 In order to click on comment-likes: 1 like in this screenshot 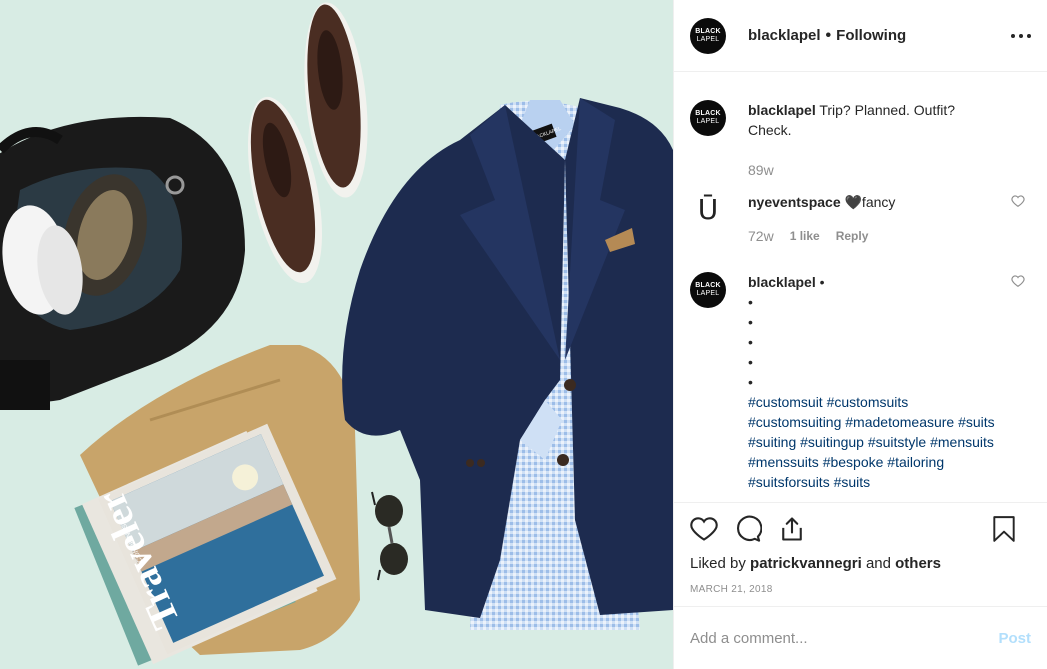, I will do `click(805, 236)`.